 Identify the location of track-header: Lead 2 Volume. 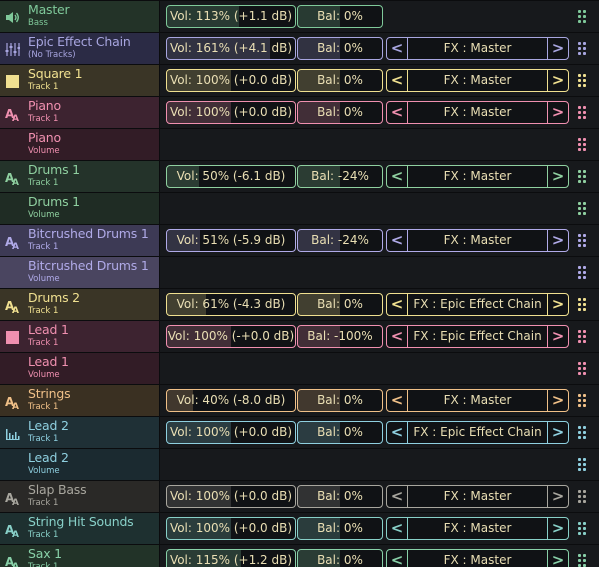
(80, 464).